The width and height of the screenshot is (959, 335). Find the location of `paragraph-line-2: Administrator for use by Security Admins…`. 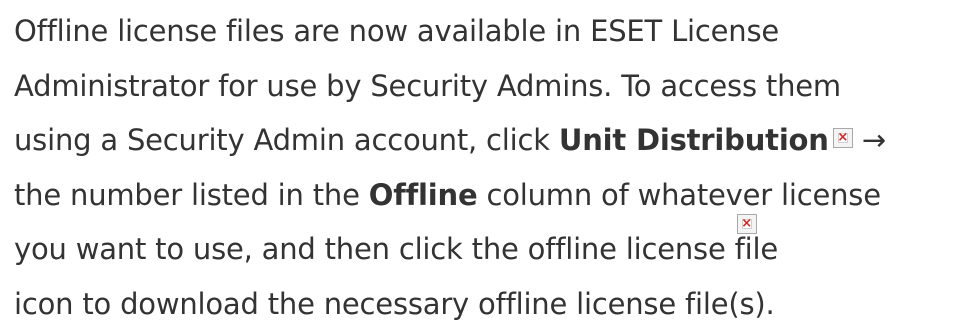

paragraph-line-2: Administrator for use by Security Admins… is located at coordinates (427, 85).